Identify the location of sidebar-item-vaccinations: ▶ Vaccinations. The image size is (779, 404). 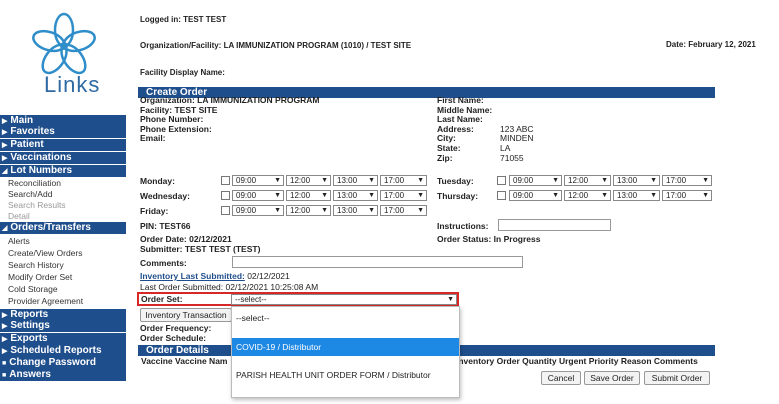
(63, 158).